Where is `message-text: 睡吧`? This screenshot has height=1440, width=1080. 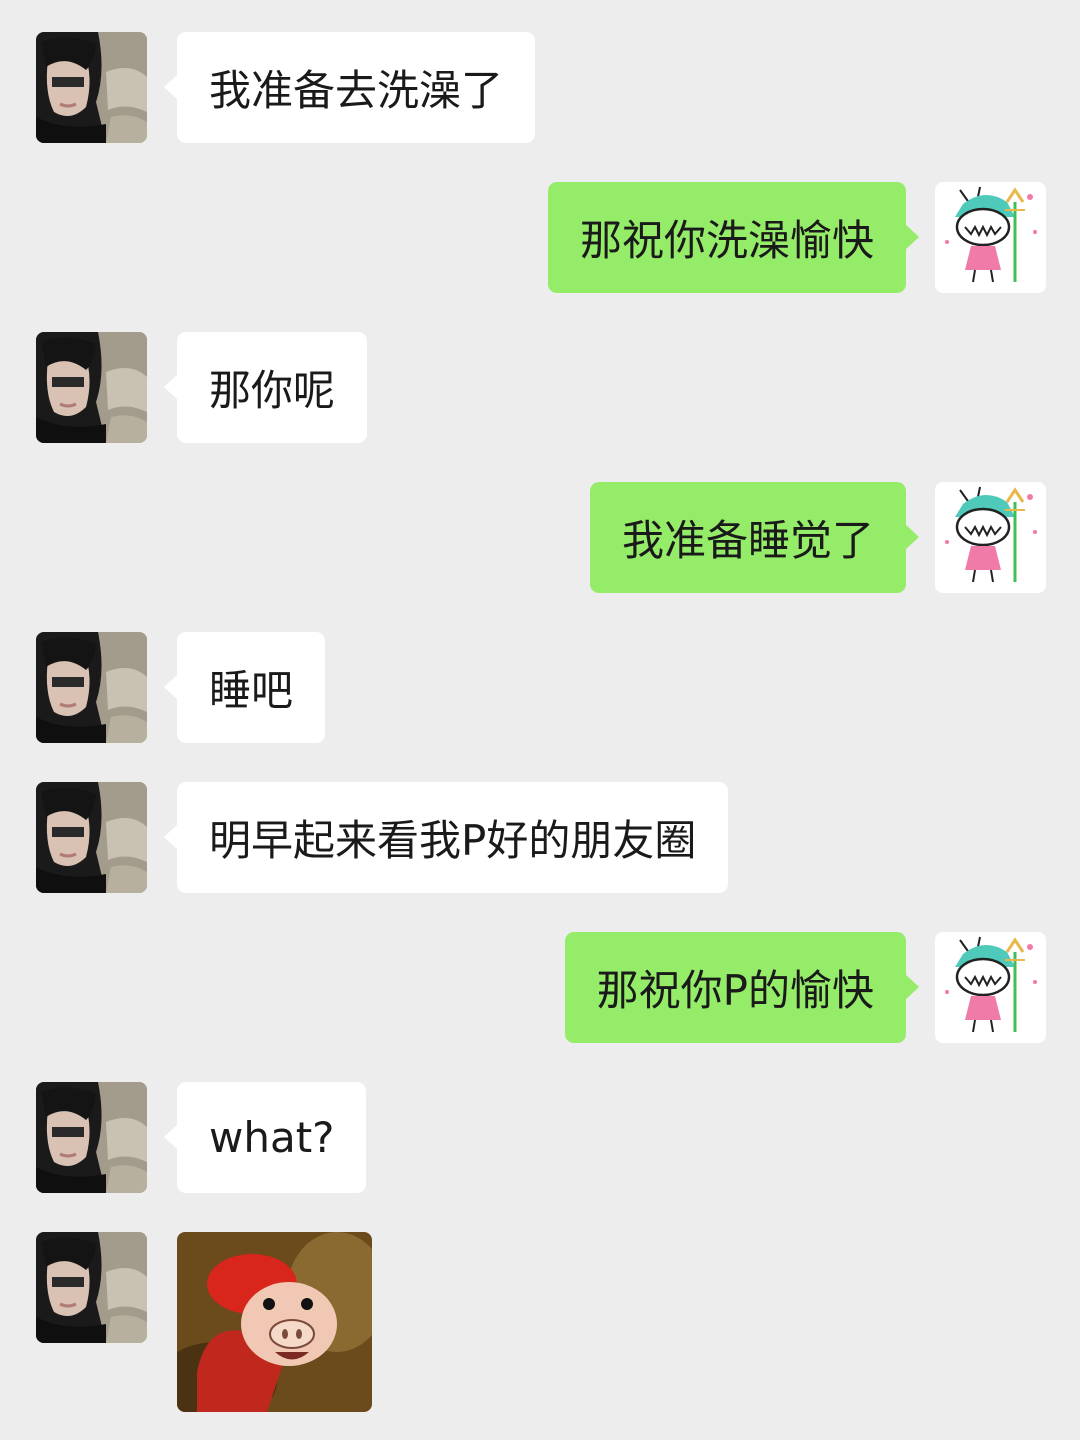
message-text: 睡吧 is located at coordinates (251, 690).